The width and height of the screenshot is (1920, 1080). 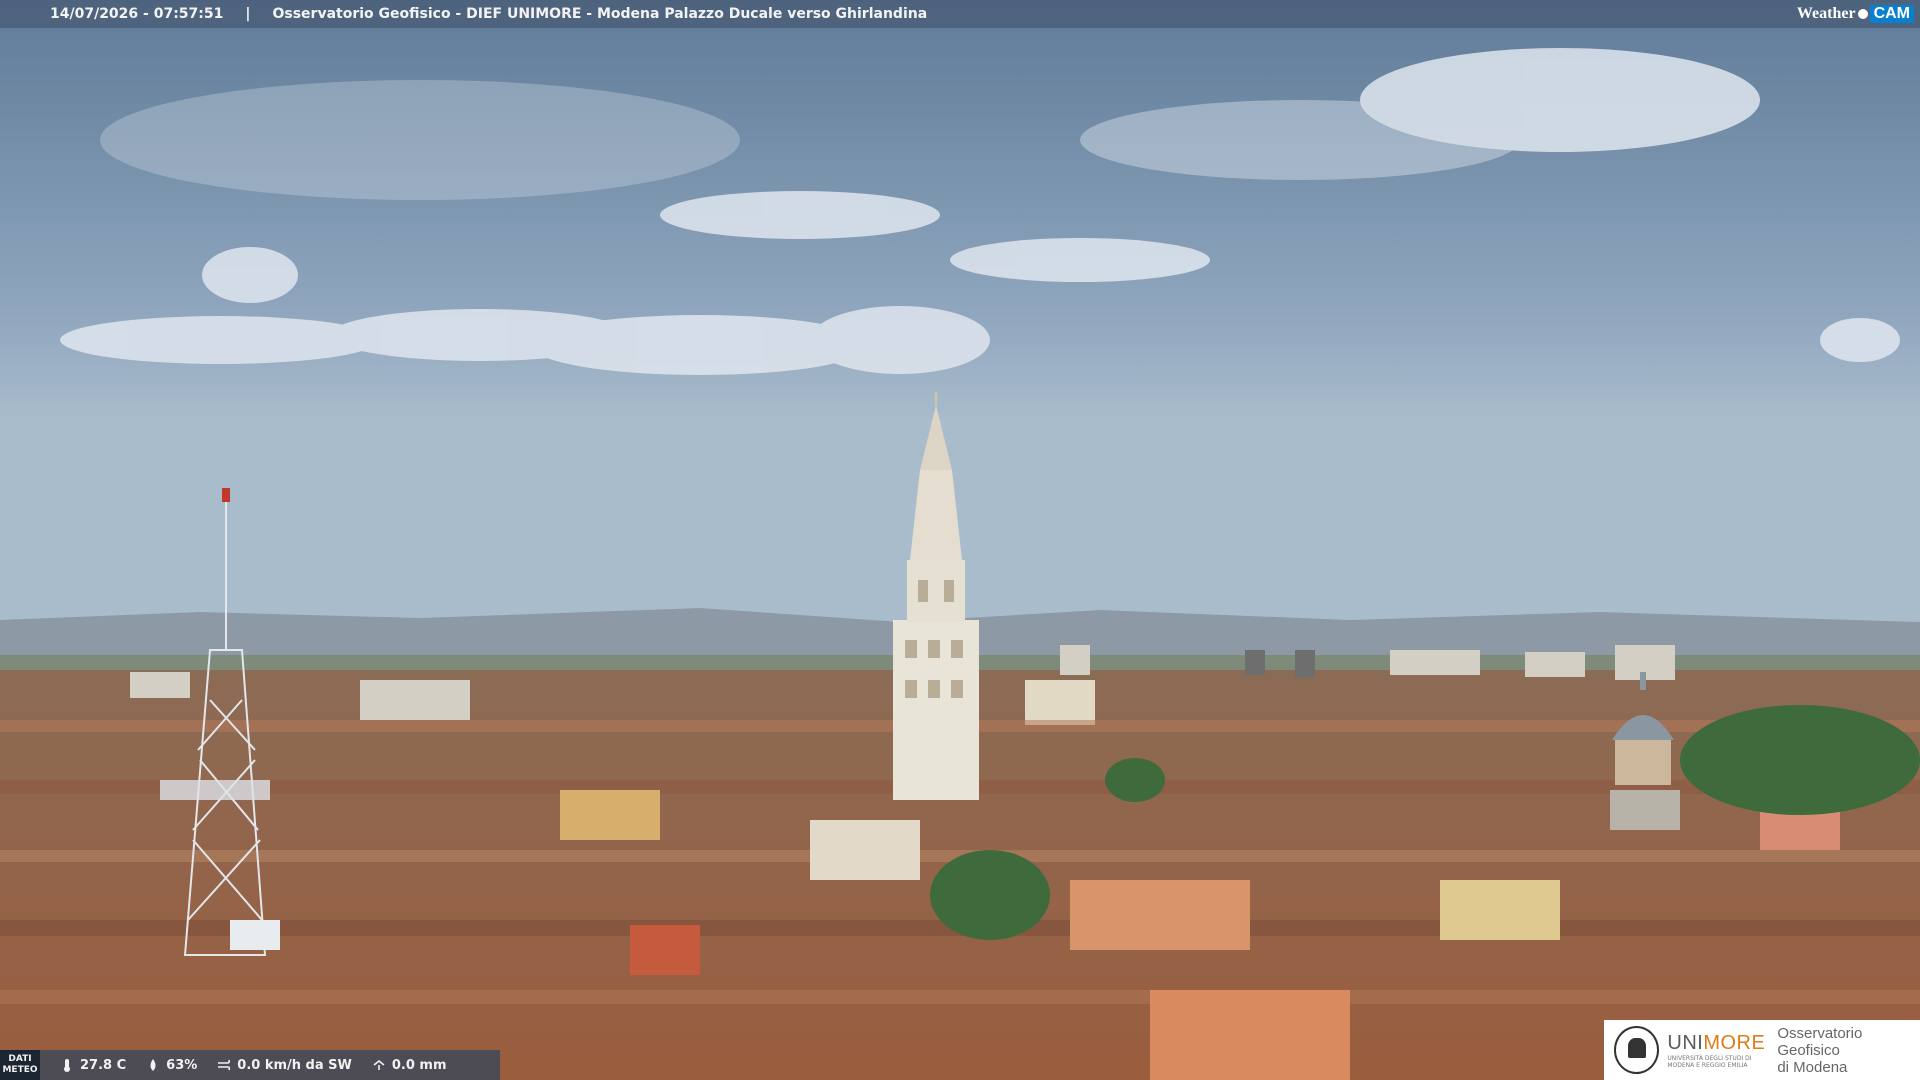 What do you see at coordinates (294, 1065) in the screenshot?
I see `wind-value: 0.0 km/h da SW` at bounding box center [294, 1065].